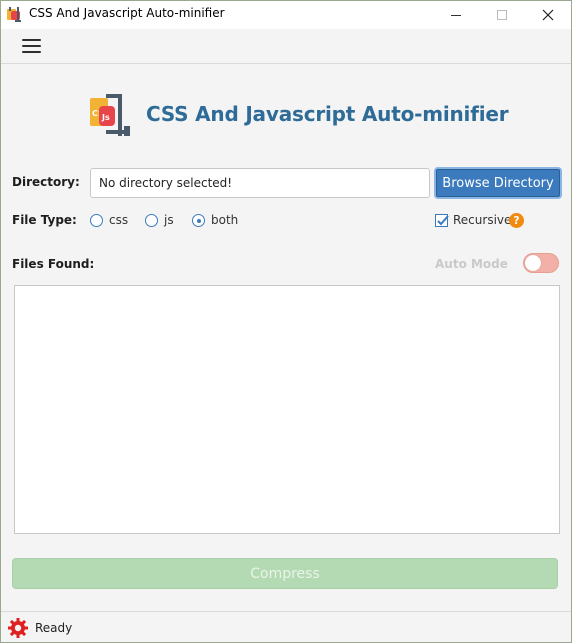  Describe the element at coordinates (286, 15) in the screenshot. I see `title-bar: CSS And Javascript Auto-minifier` at that location.